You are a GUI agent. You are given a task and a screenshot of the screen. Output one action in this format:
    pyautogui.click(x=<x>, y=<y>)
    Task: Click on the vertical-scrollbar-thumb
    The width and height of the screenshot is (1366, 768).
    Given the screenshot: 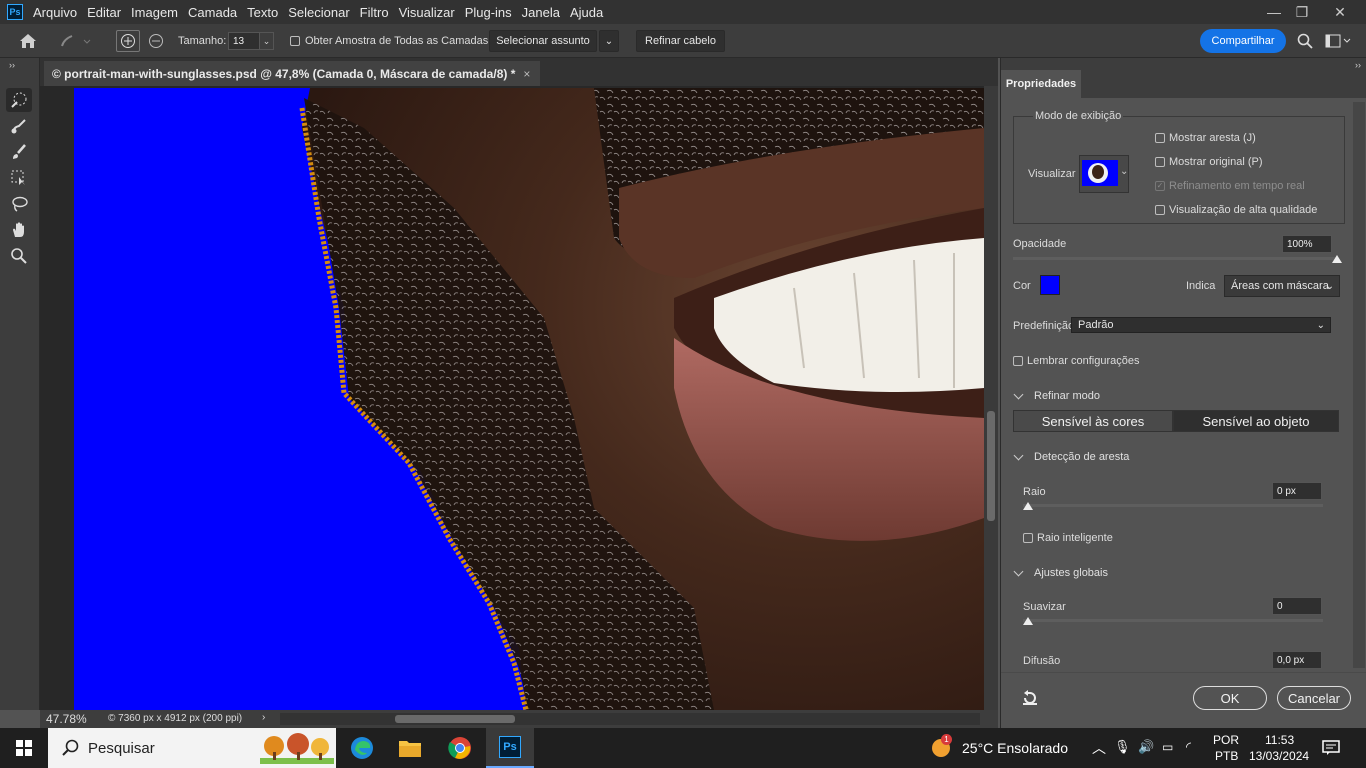 What is the action you would take?
    pyautogui.click(x=991, y=466)
    